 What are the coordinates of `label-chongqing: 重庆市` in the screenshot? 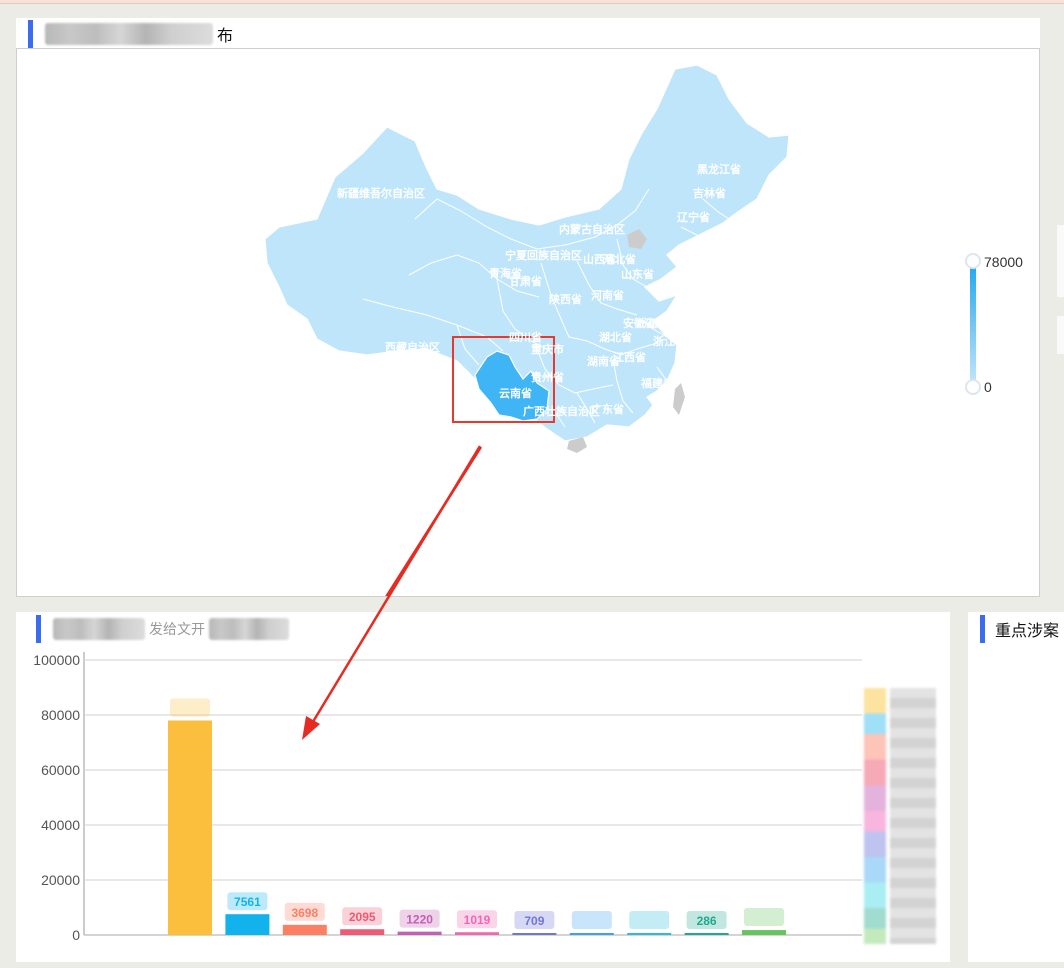 It's located at (547, 349).